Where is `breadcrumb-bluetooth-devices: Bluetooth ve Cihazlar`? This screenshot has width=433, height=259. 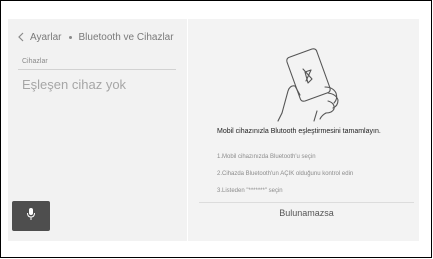
breadcrumb-bluetooth-devices: Bluetooth ve Cihazlar is located at coordinates (126, 37).